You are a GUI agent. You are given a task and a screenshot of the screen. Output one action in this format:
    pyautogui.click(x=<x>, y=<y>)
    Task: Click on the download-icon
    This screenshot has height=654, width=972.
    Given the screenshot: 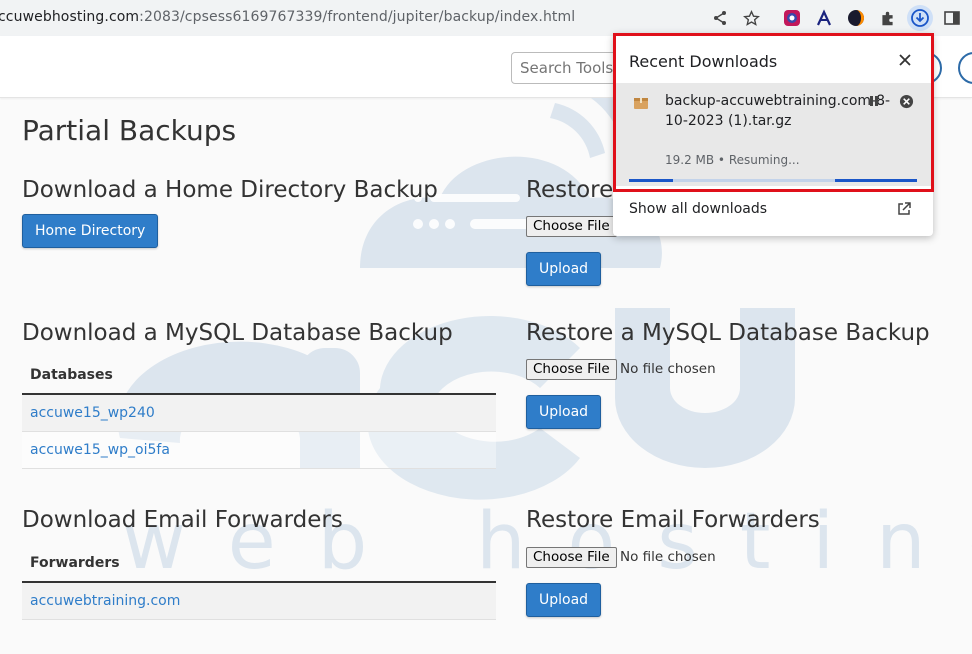 What is the action you would take?
    pyautogui.click(x=920, y=18)
    